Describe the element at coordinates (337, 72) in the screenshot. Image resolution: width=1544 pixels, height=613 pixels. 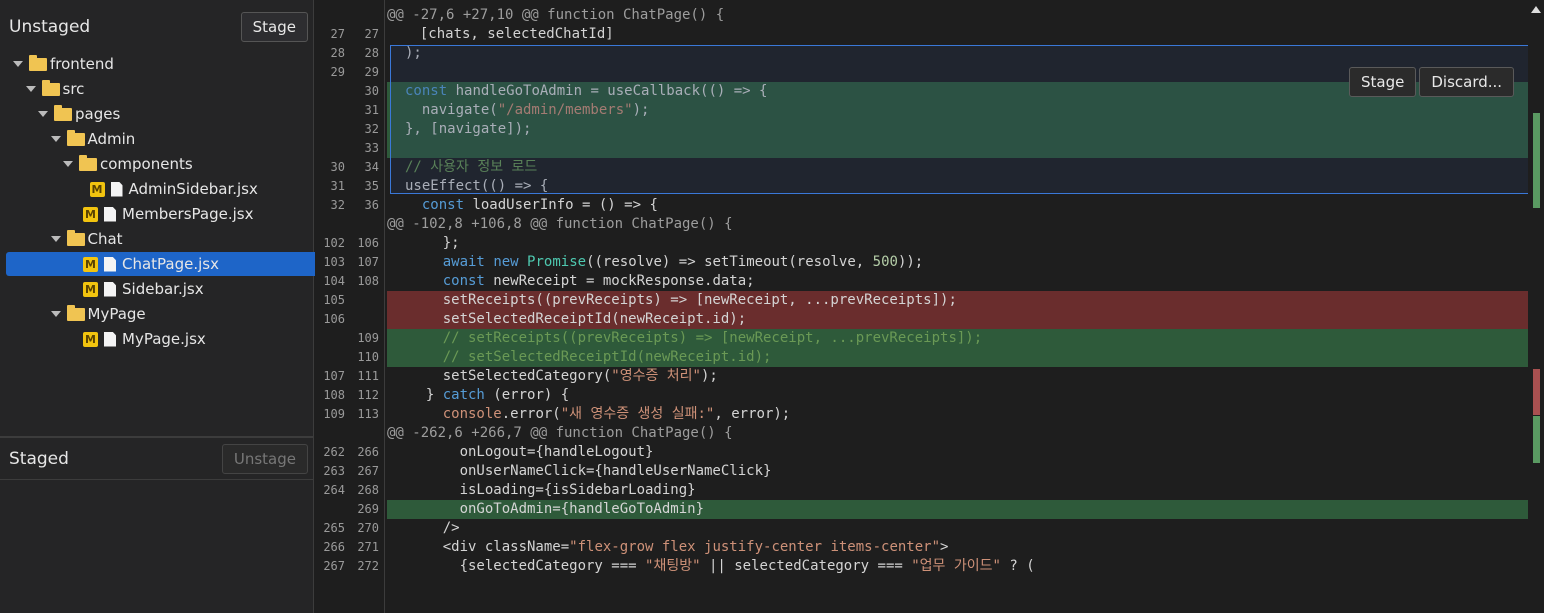
I see `old-line-number: 29` at that location.